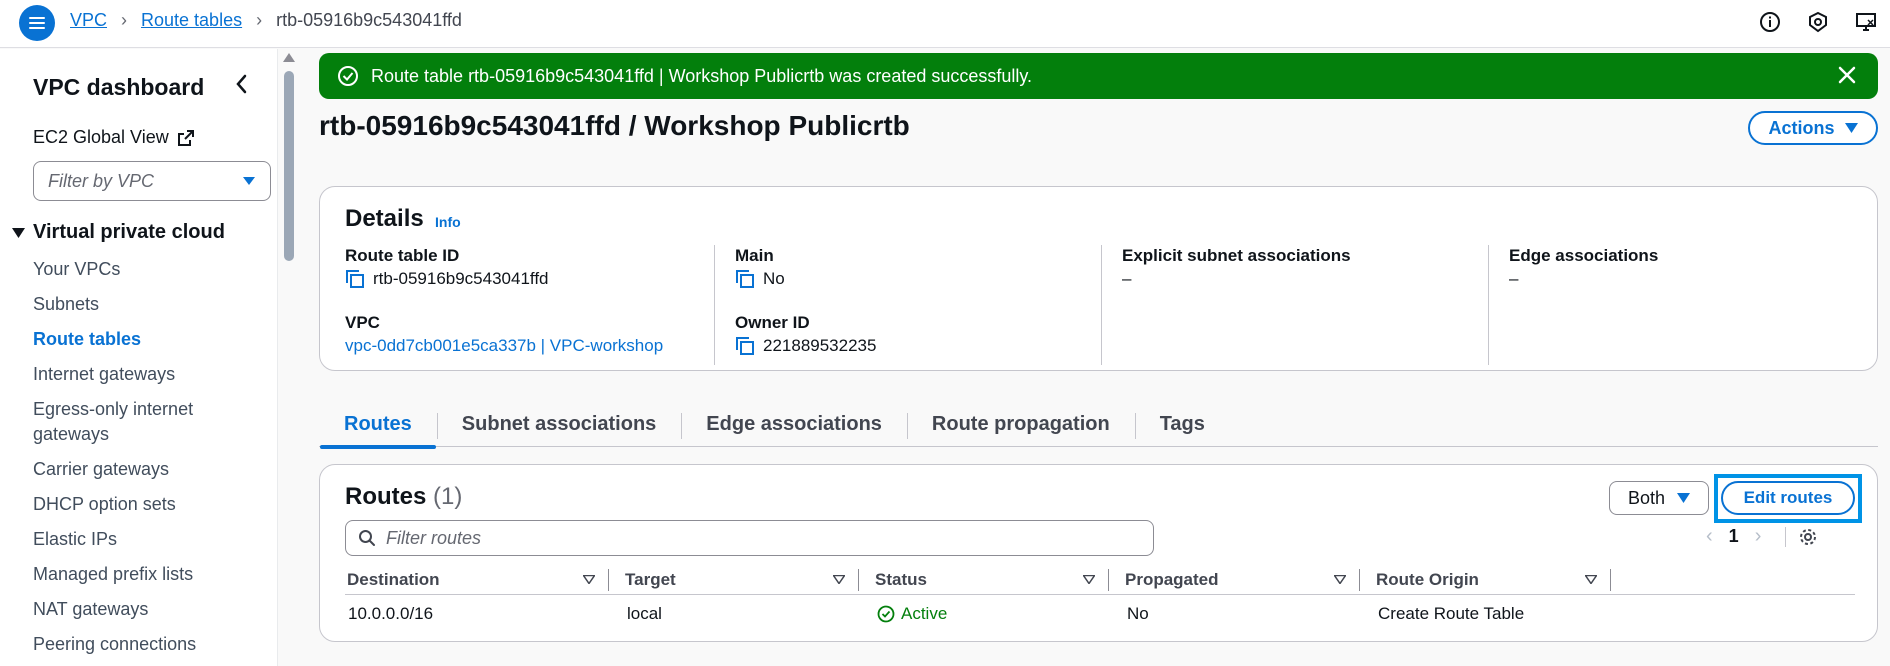 The height and width of the screenshot is (666, 1890). I want to click on sidebar-item-nat-gateways: NAT gateways, so click(148, 609).